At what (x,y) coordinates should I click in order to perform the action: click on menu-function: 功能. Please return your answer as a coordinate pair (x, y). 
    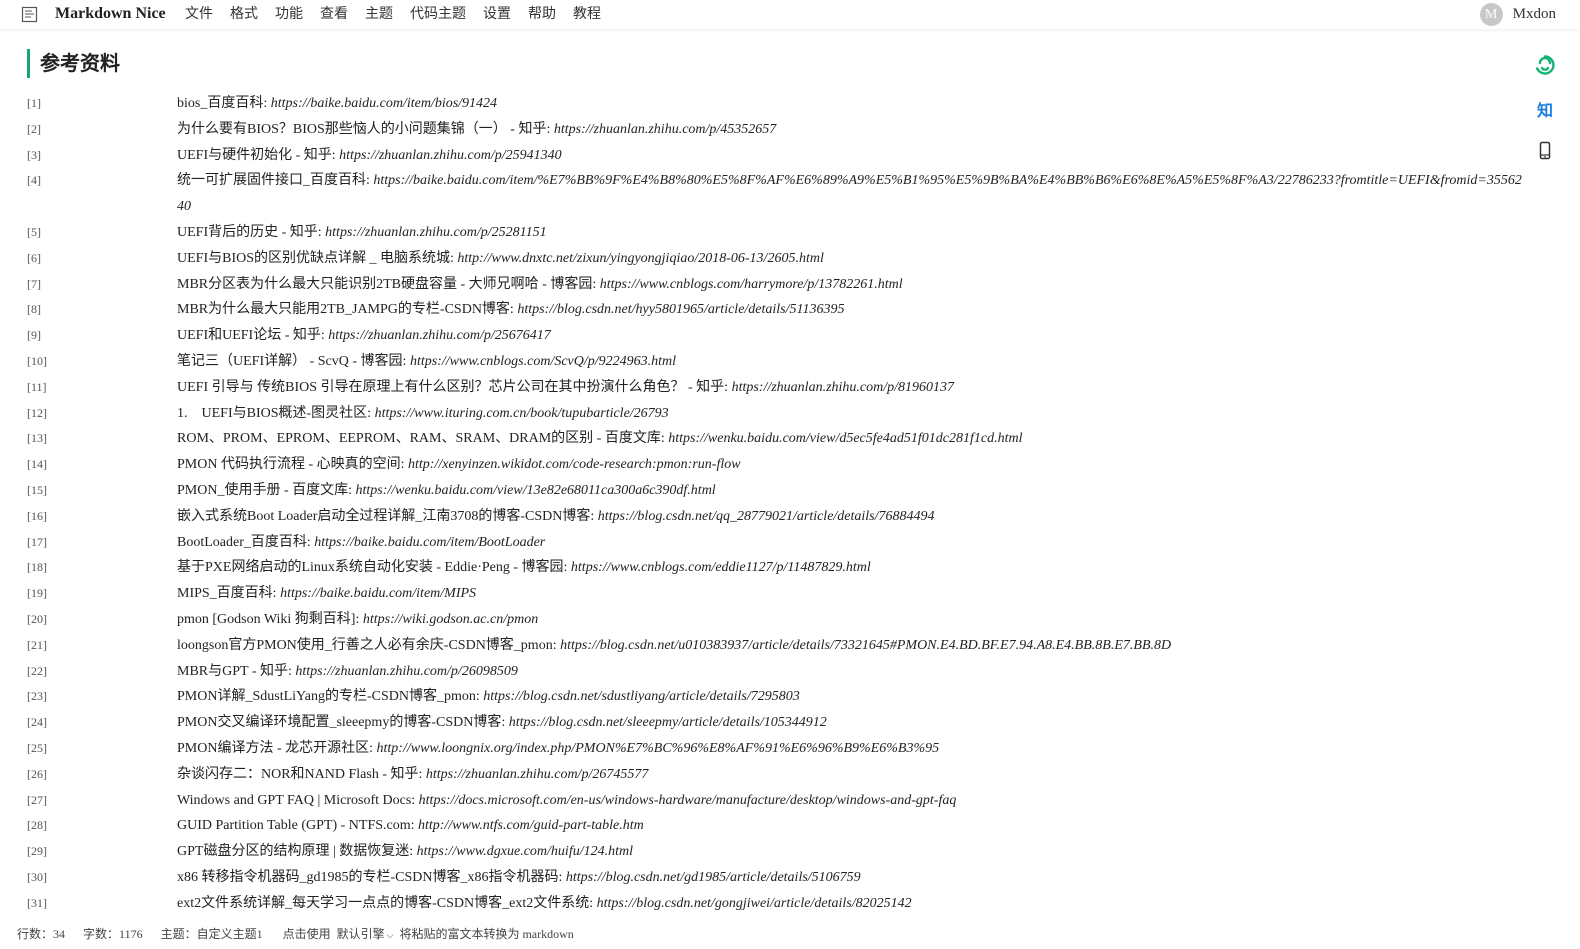
    Looking at the image, I should click on (289, 14).